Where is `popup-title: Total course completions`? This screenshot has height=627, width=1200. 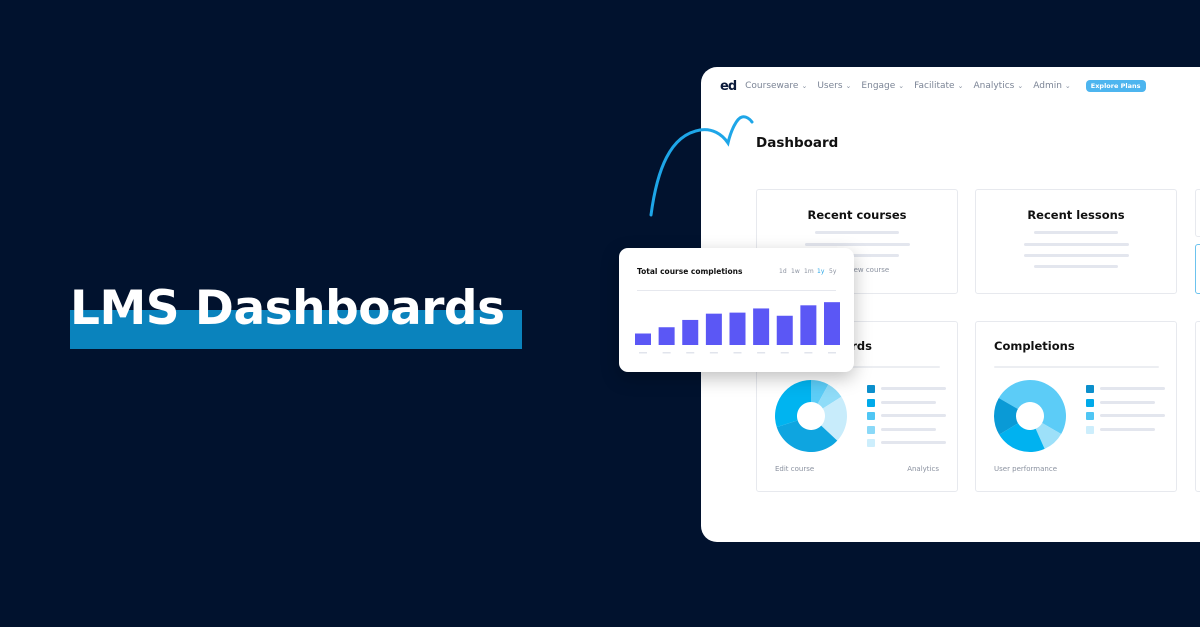 popup-title: Total course completions is located at coordinates (690, 271).